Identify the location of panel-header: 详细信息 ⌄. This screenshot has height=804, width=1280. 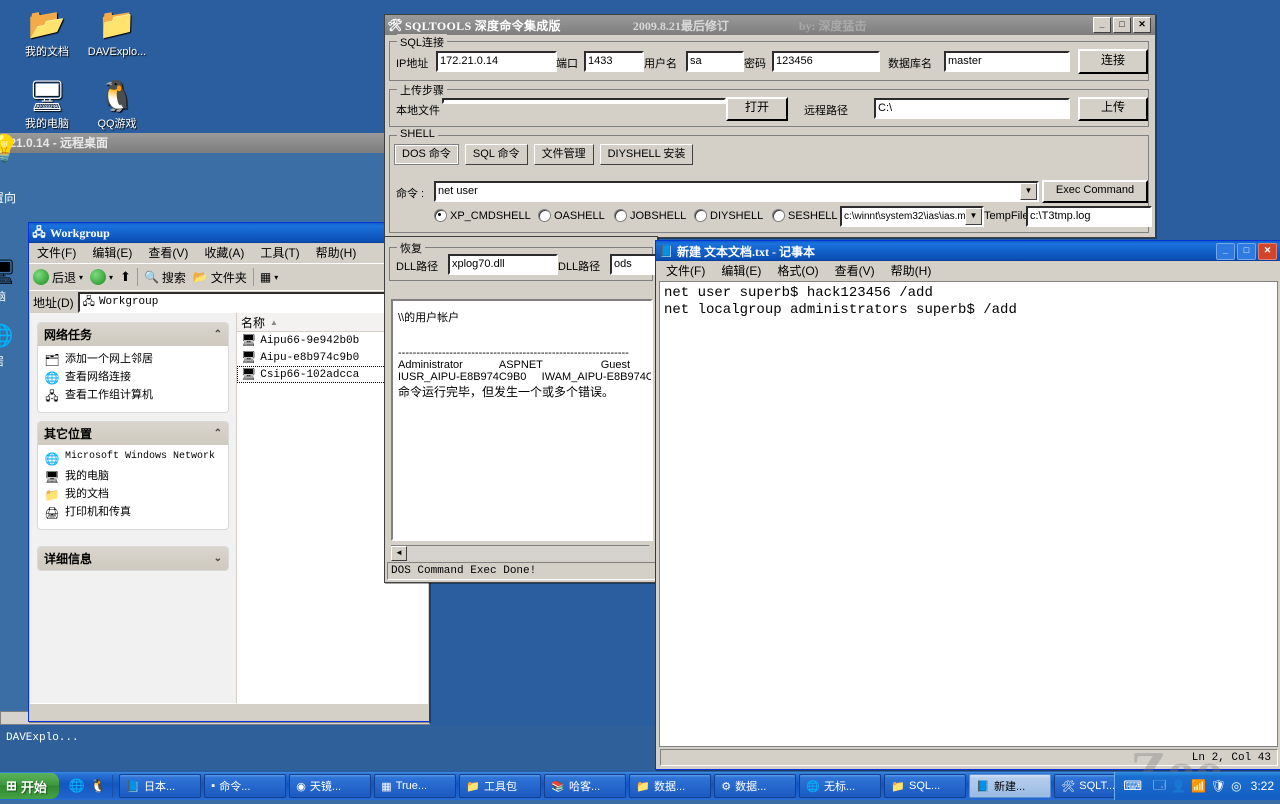
(133, 558).